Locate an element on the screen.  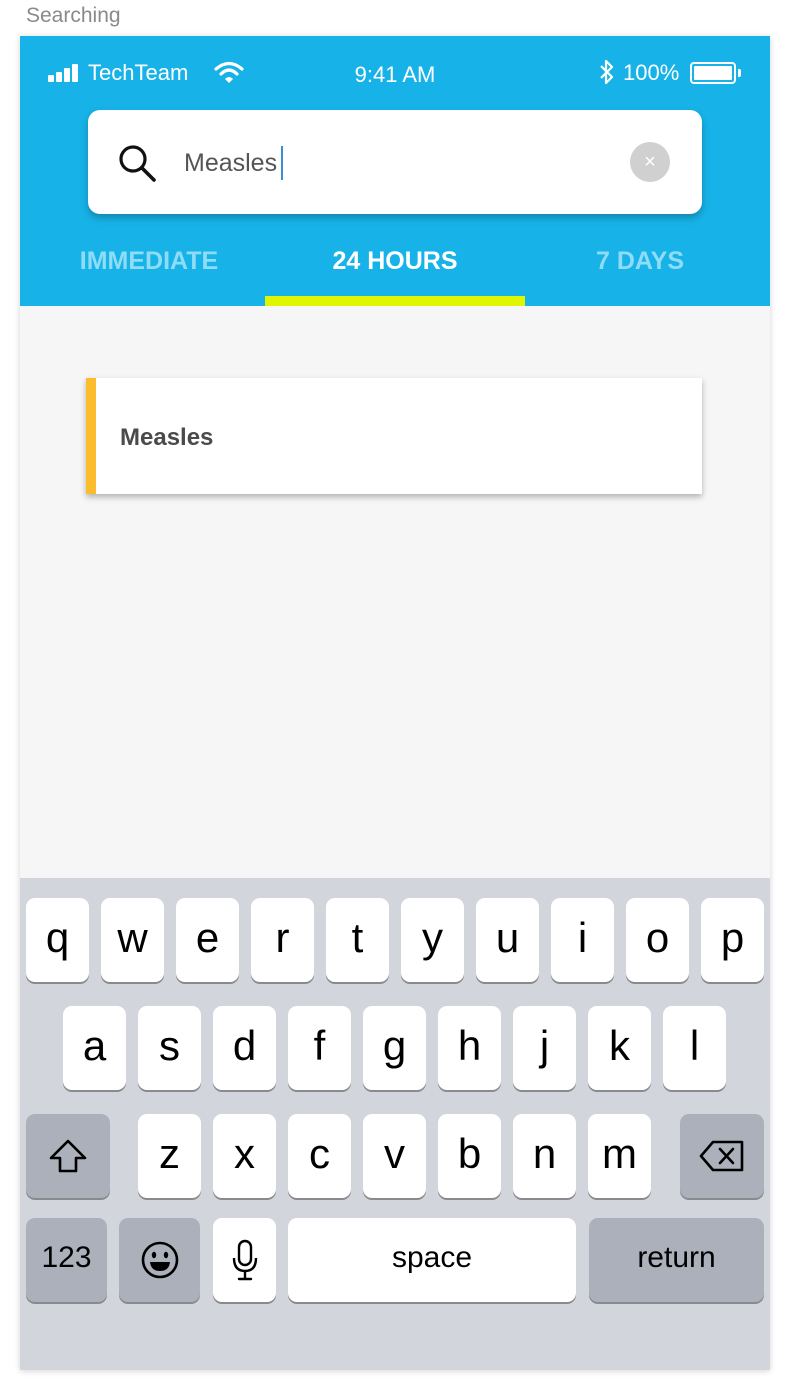
battery-percent: 100% is located at coordinates (651, 72).